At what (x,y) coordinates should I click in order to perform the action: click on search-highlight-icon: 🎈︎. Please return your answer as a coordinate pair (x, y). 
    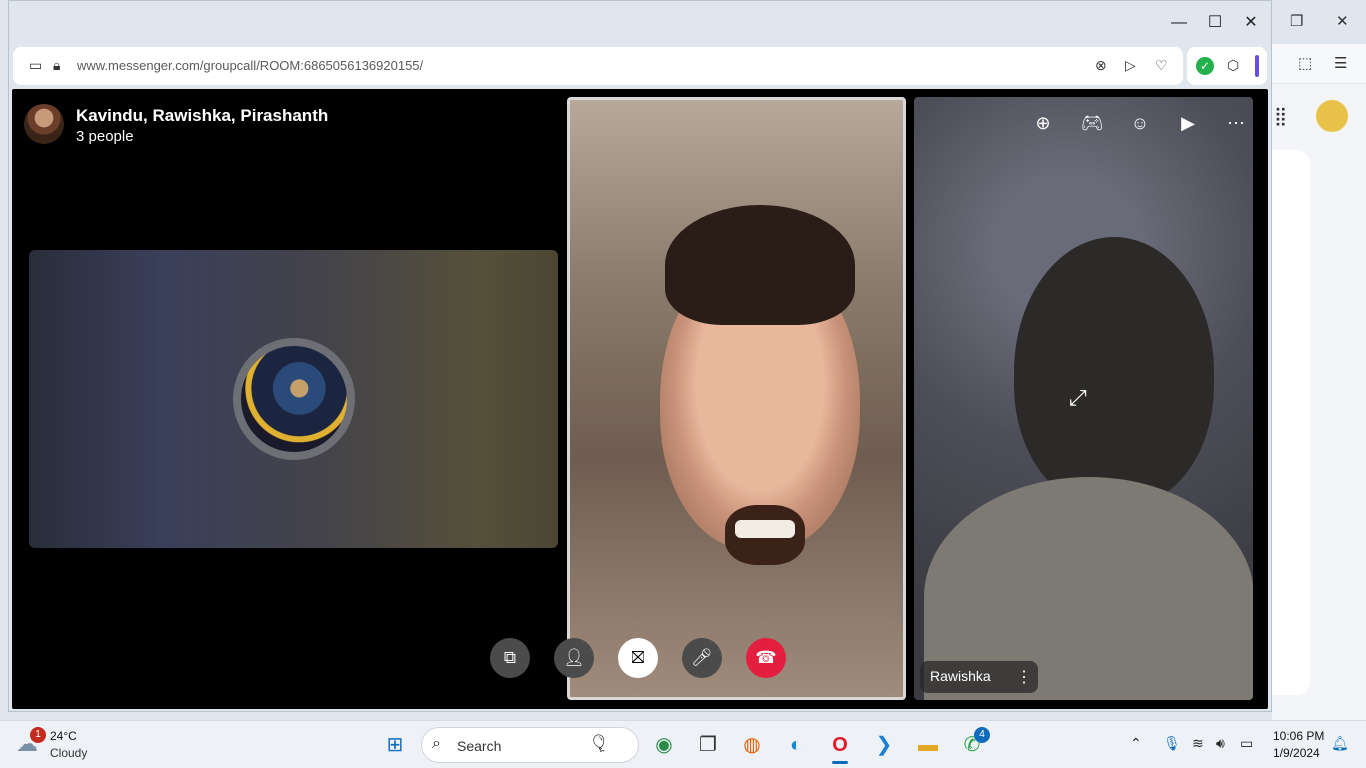
    Looking at the image, I should click on (599, 743).